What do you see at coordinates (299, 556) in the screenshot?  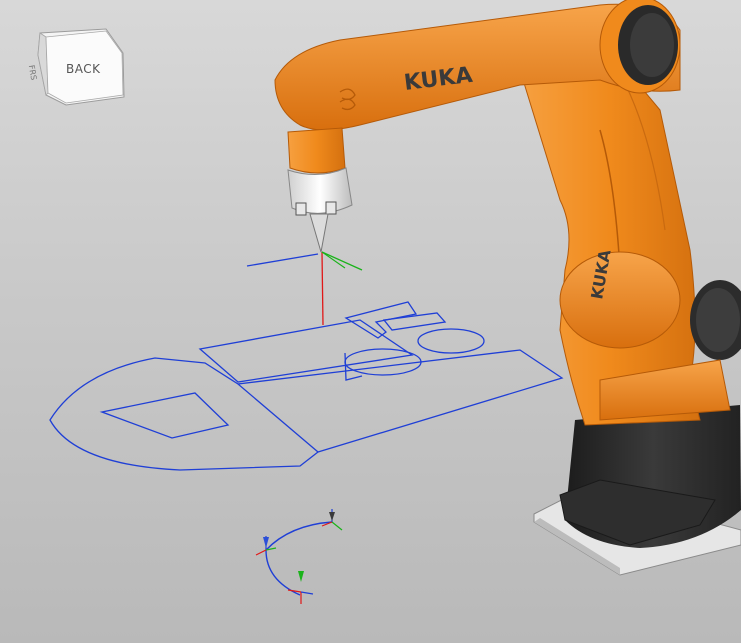 I see `waypoint-path` at bounding box center [299, 556].